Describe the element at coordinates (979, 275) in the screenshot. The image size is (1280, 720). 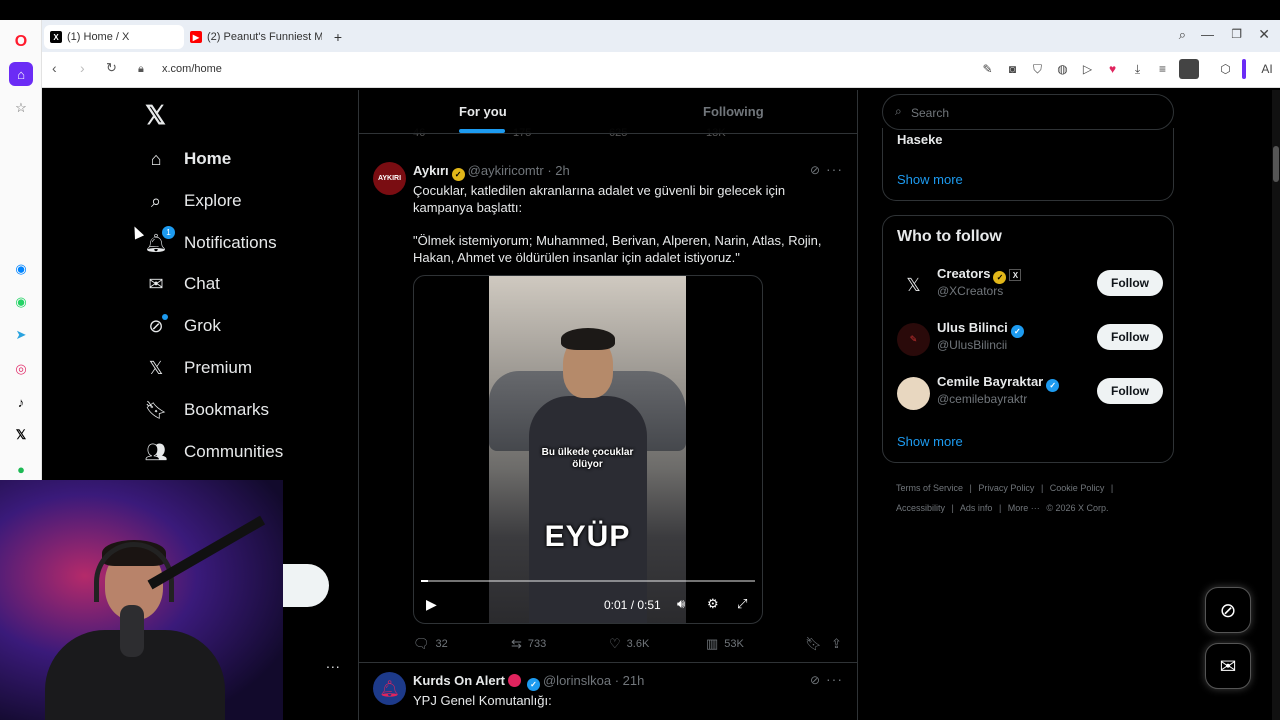
I see `suggestion-name: Creators ✓ X` at that location.